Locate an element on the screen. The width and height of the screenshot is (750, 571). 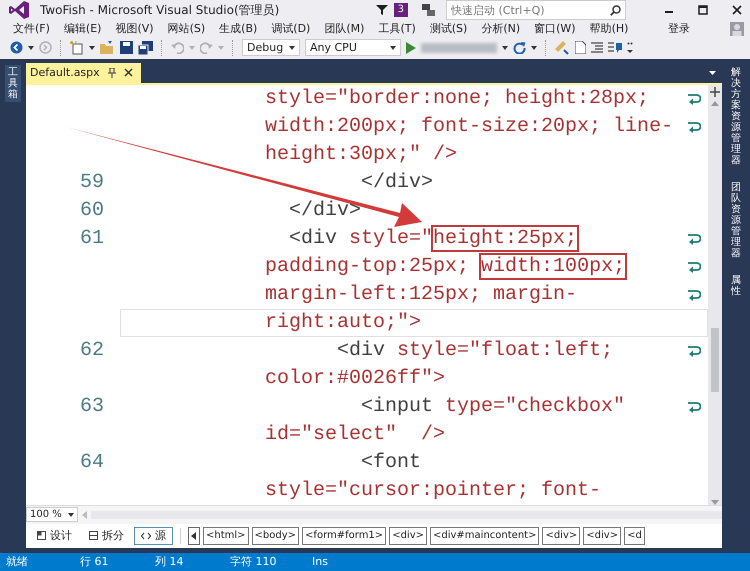
code-line: style="border:none; height:28px; is located at coordinates (457, 99).